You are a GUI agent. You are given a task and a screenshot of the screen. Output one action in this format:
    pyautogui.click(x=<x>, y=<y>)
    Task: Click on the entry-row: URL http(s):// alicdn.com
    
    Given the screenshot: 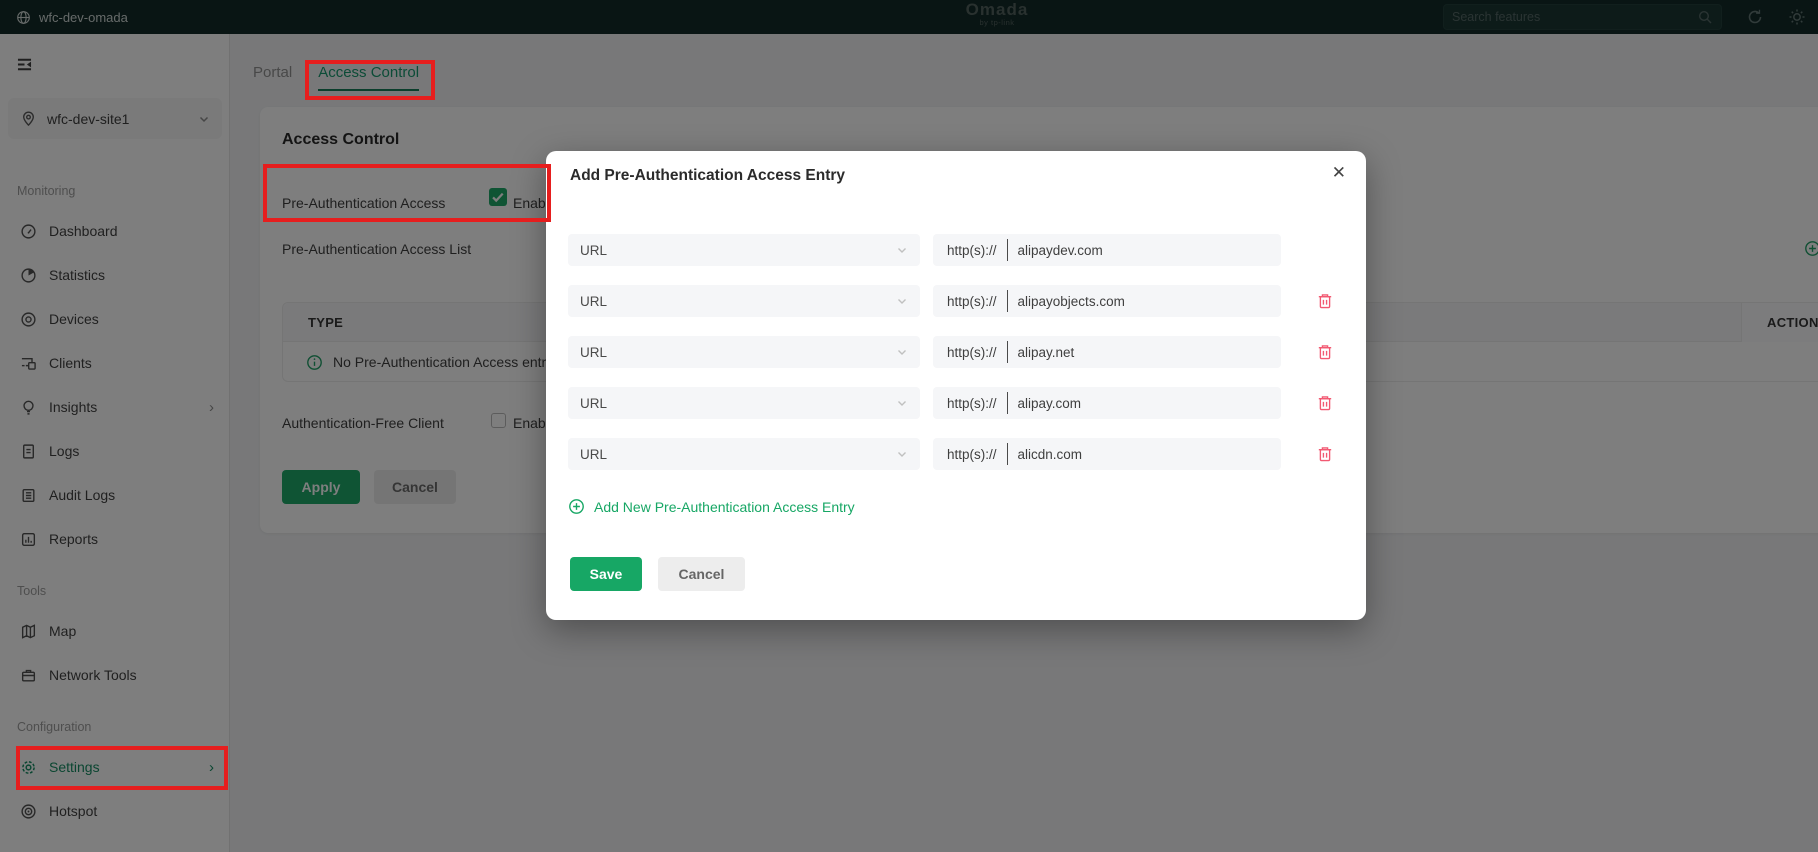 What is the action you would take?
    pyautogui.click(x=956, y=454)
    